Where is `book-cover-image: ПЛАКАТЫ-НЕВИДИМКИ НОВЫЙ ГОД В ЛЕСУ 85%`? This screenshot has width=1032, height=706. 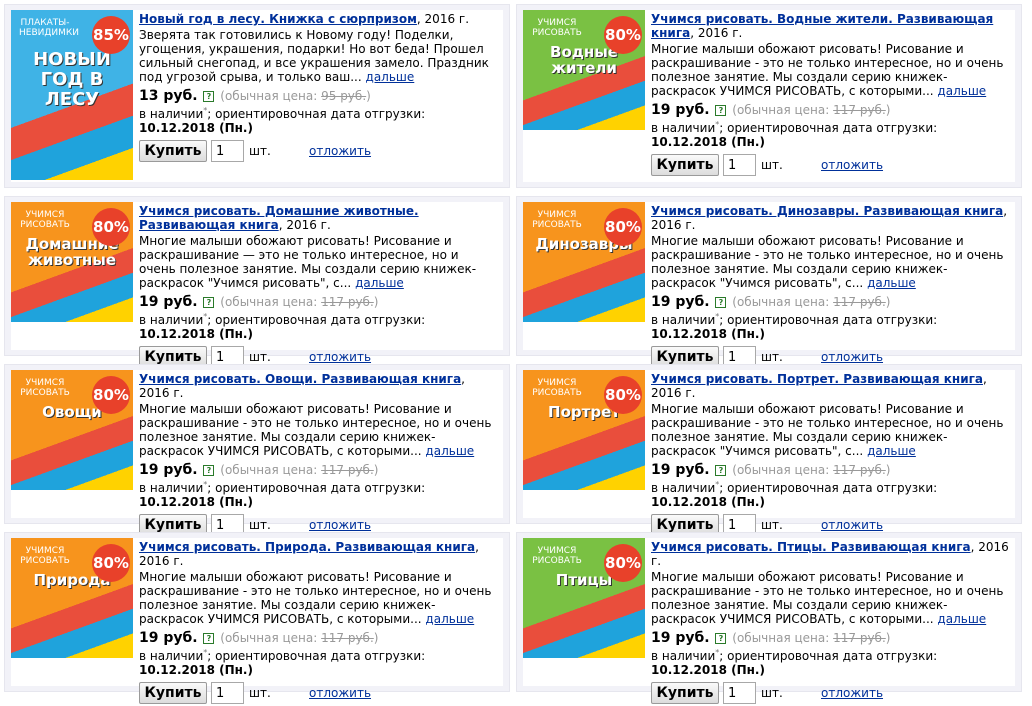 book-cover-image: ПЛАКАТЫ-НЕВИДИМКИ НОВЫЙ ГОД В ЛЕСУ 85% is located at coordinates (72, 95).